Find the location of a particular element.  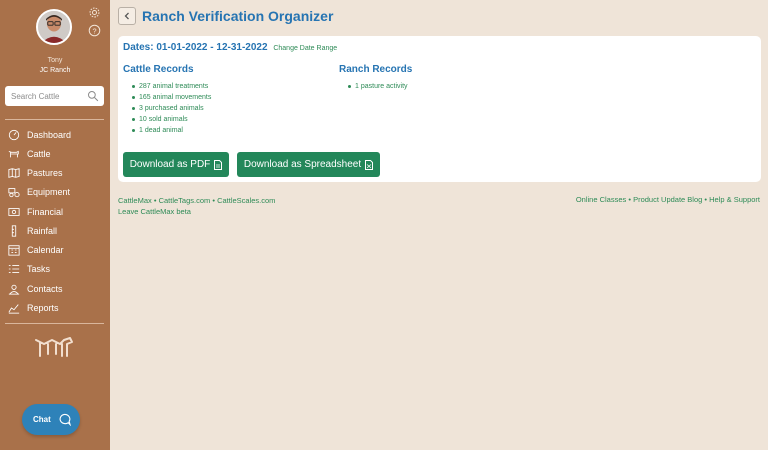

dashboard-icon is located at coordinates (13, 134).